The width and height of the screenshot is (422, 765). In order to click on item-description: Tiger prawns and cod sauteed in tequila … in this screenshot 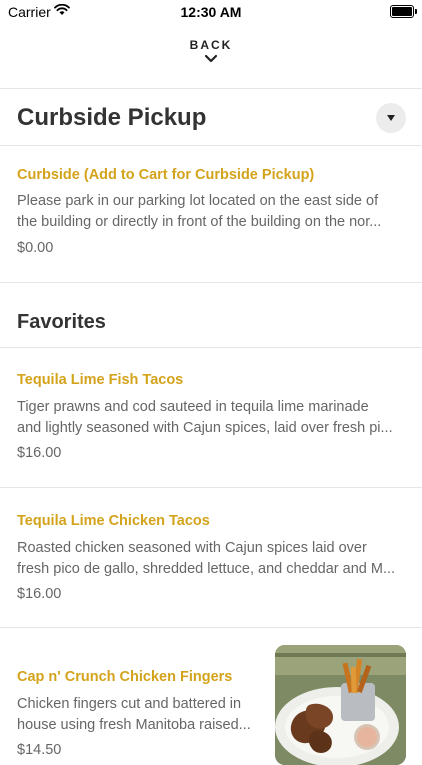, I will do `click(212, 418)`.